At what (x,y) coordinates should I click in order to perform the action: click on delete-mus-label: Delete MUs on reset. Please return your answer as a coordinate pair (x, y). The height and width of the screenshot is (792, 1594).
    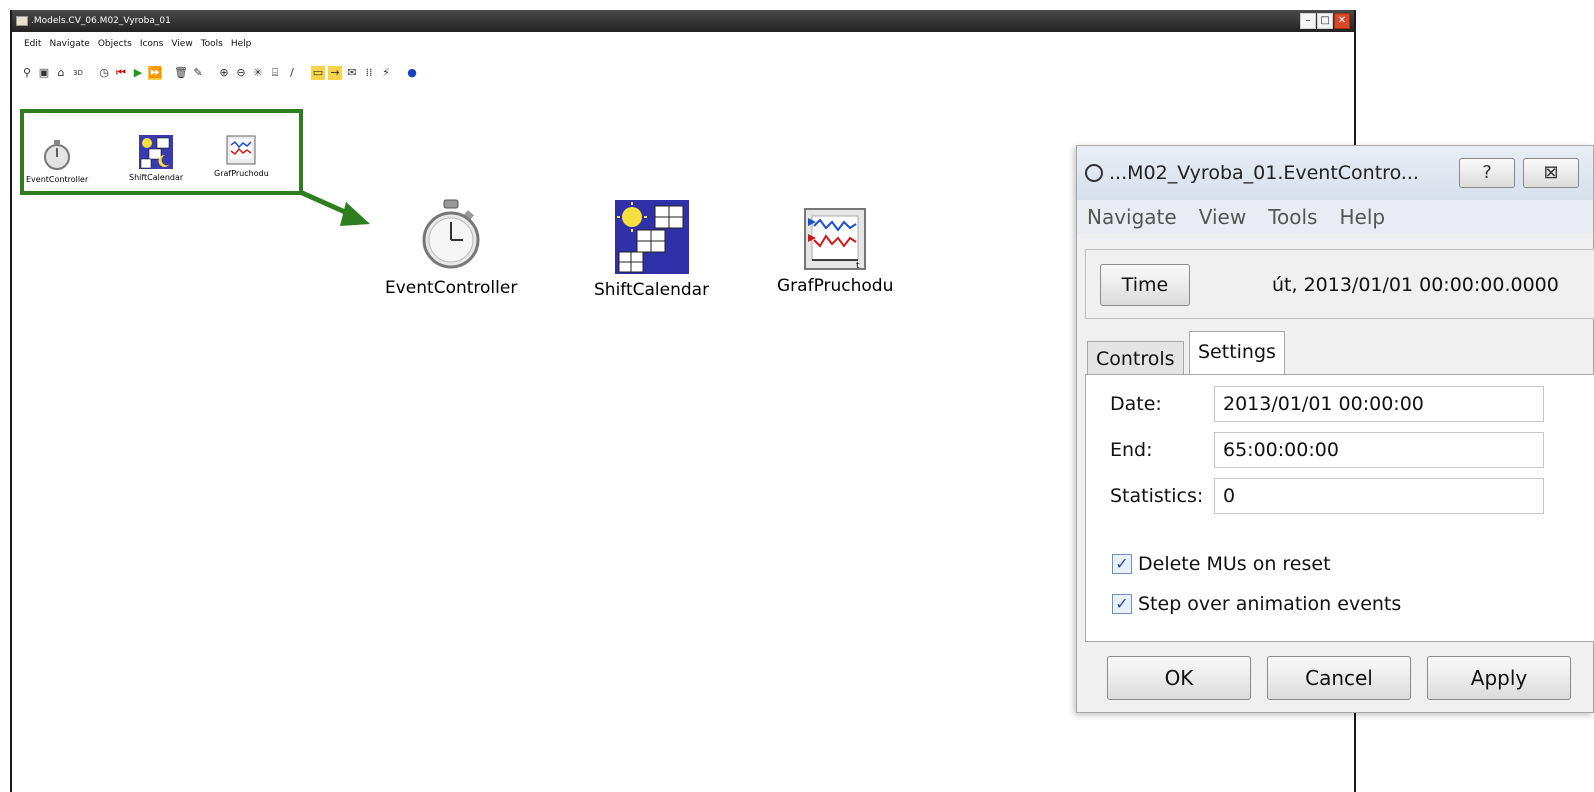
    Looking at the image, I should click on (1234, 564).